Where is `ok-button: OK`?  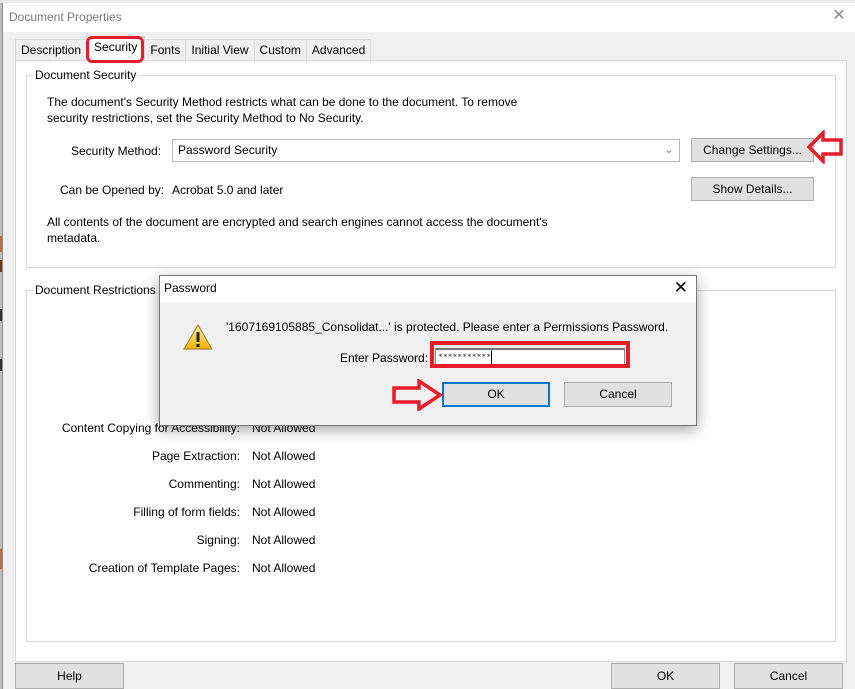
ok-button: OK is located at coordinates (665, 676).